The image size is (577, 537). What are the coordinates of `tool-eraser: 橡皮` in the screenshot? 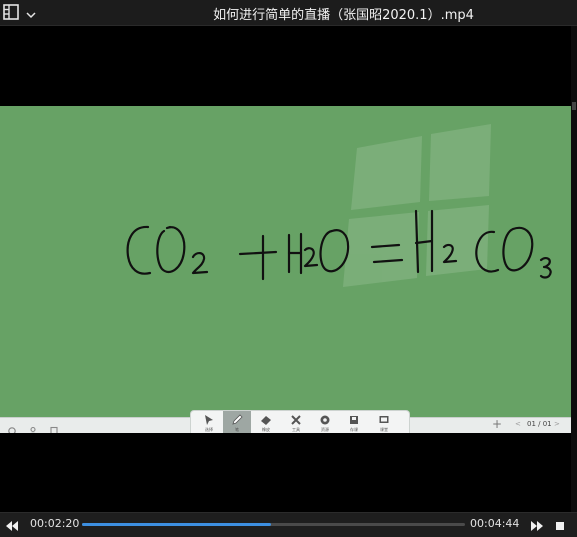 It's located at (266, 422).